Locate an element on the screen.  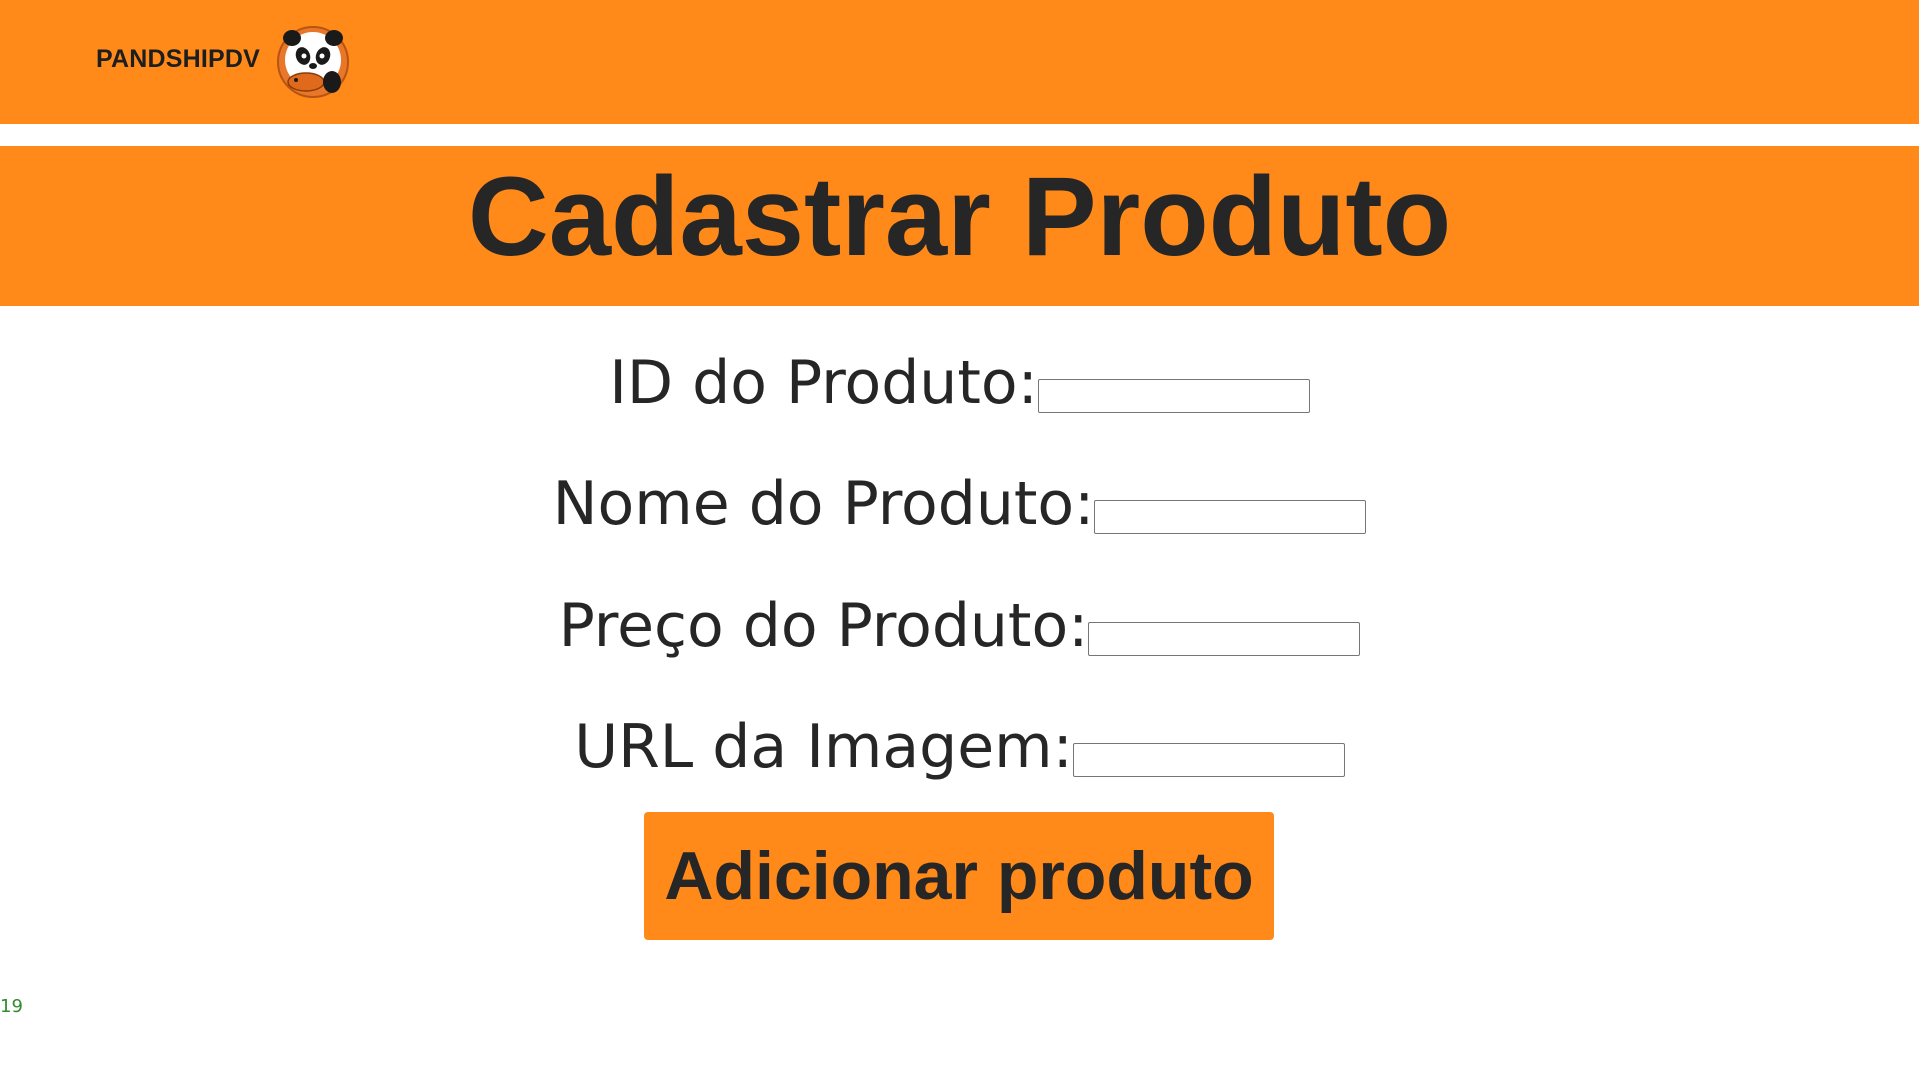
product-price-input is located at coordinates (1224, 639).